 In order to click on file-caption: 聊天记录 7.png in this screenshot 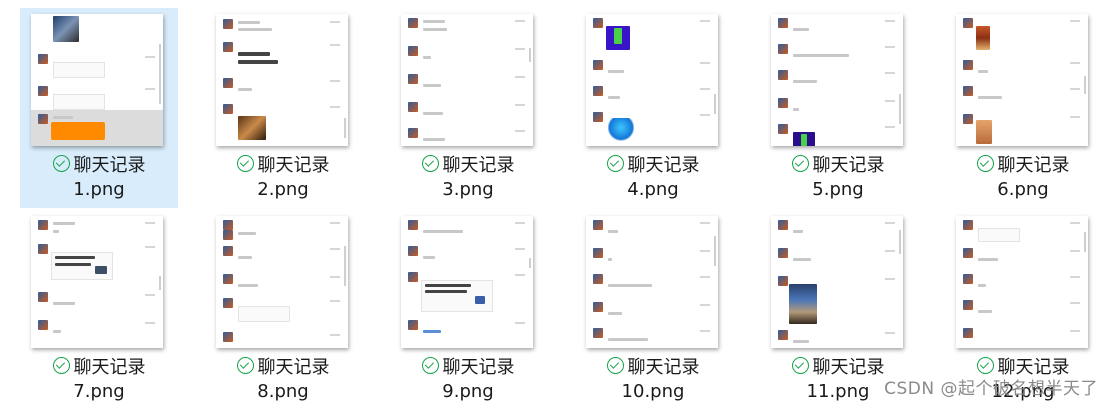, I will do `click(99, 380)`.